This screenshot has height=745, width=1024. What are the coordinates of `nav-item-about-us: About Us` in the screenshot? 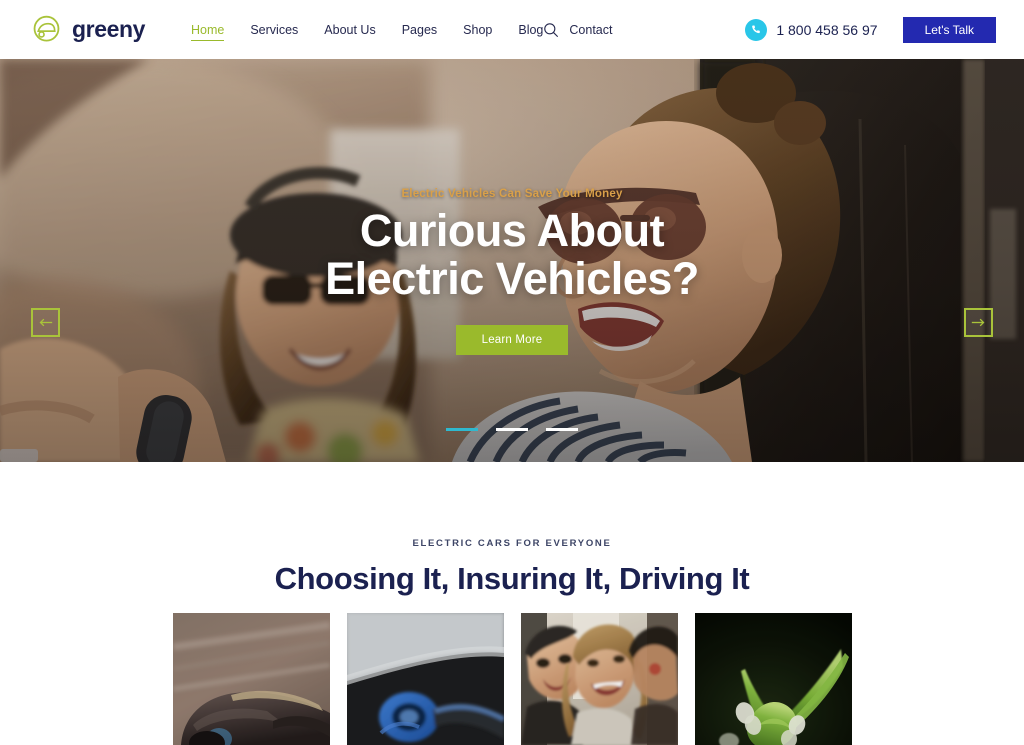 It's located at (349, 29).